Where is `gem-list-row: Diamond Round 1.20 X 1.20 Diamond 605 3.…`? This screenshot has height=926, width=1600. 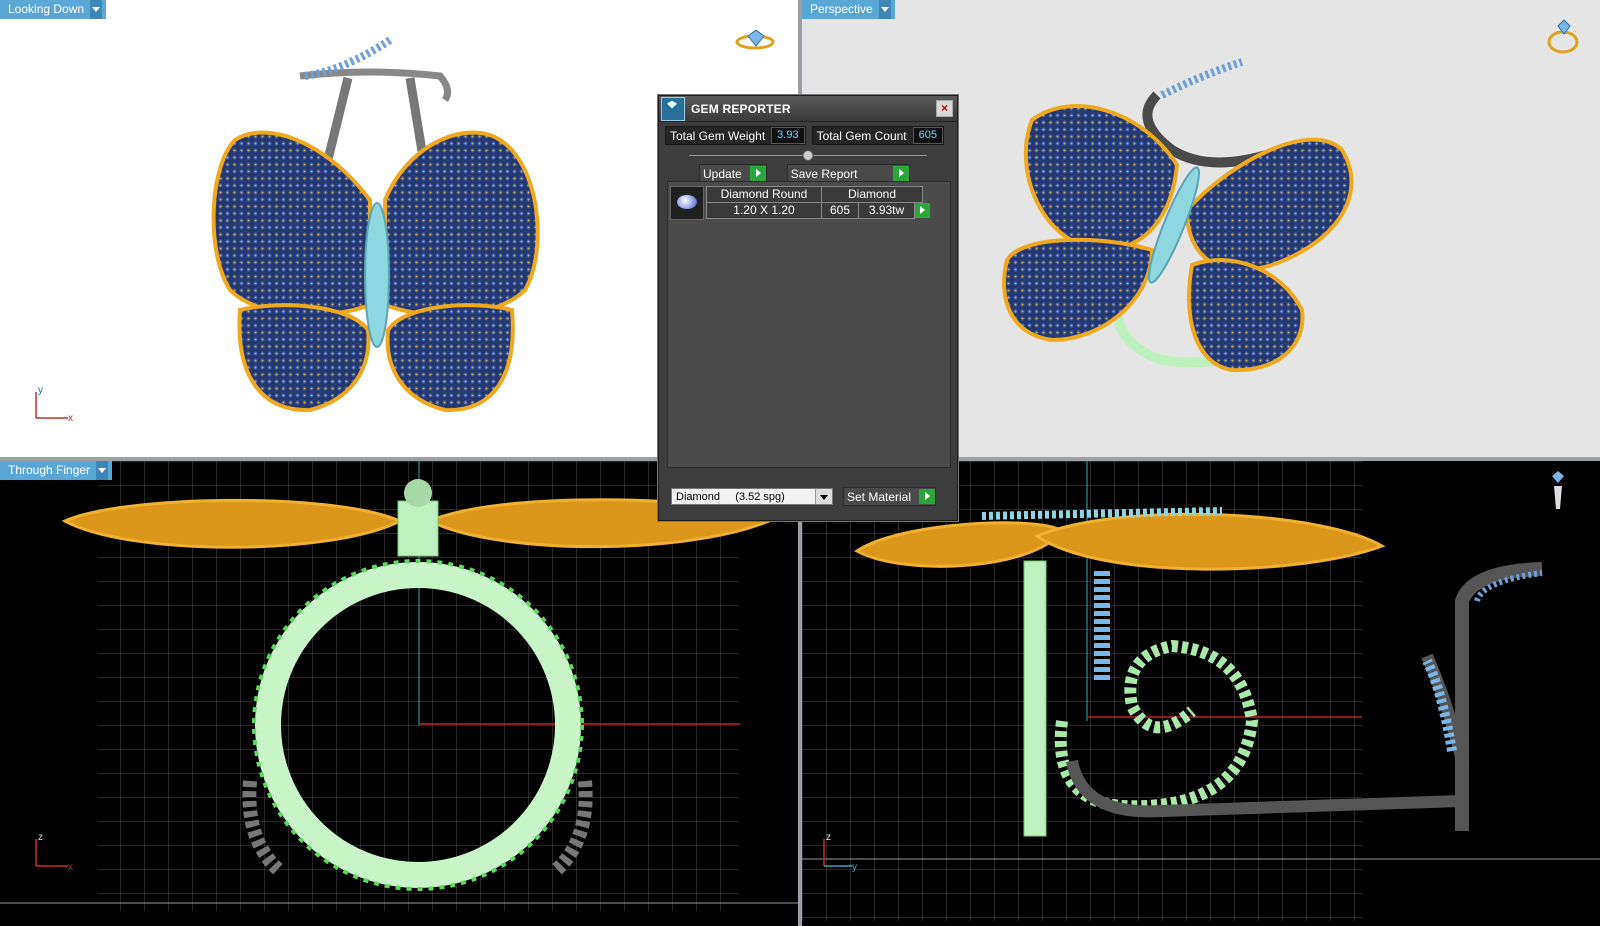 gem-list-row: Diamond Round 1.20 X 1.20 Diamond 605 3.… is located at coordinates (800, 203).